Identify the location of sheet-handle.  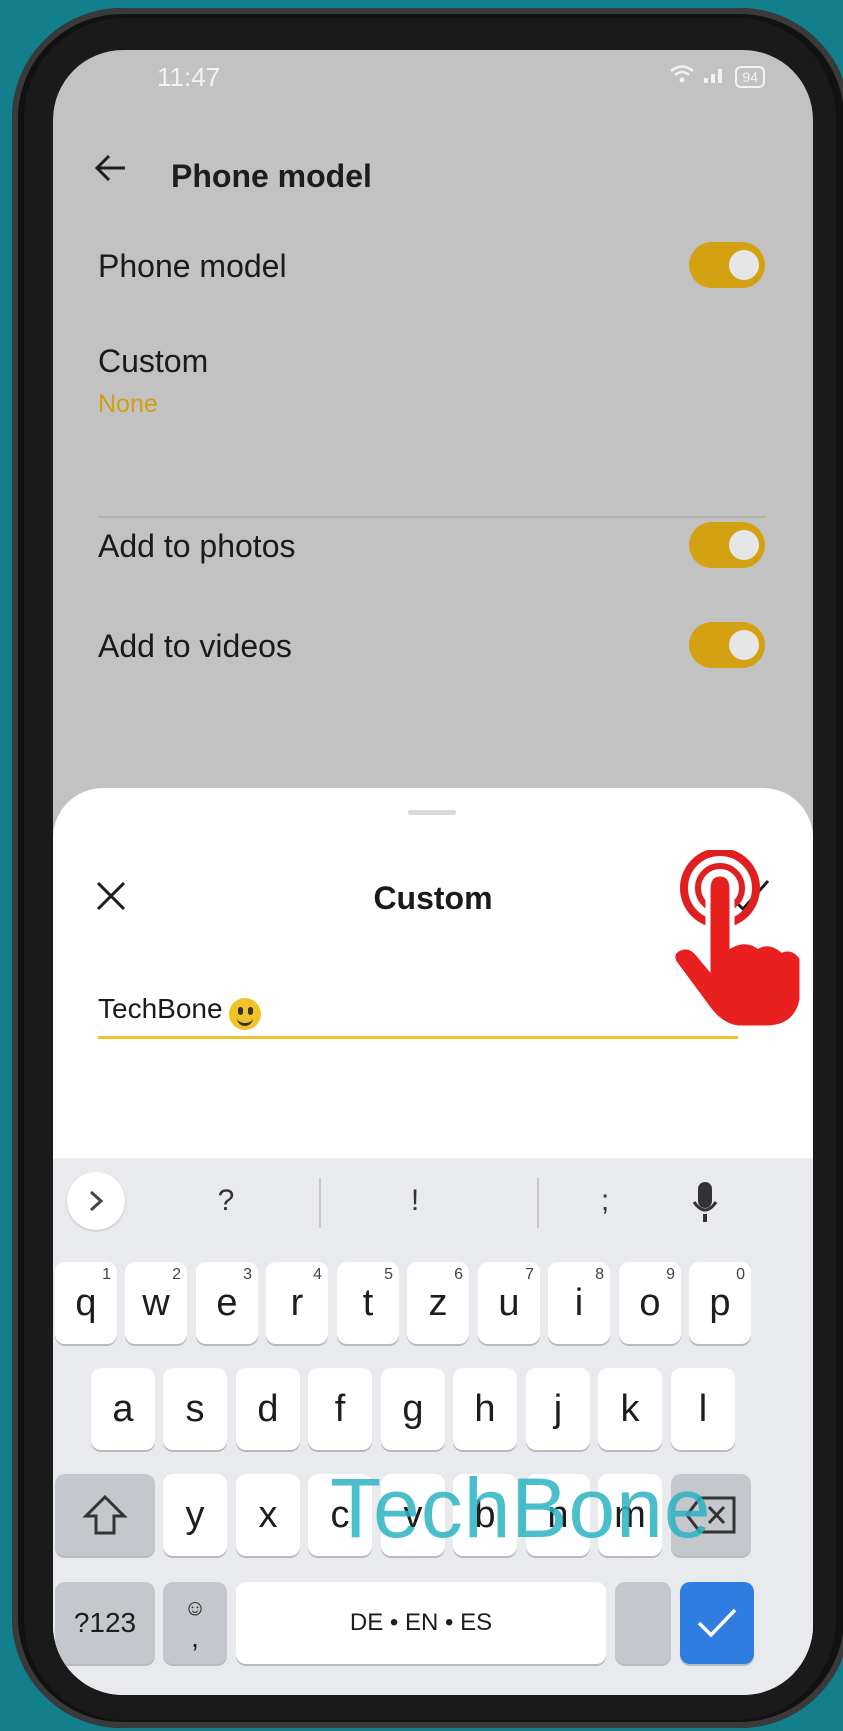
(432, 812).